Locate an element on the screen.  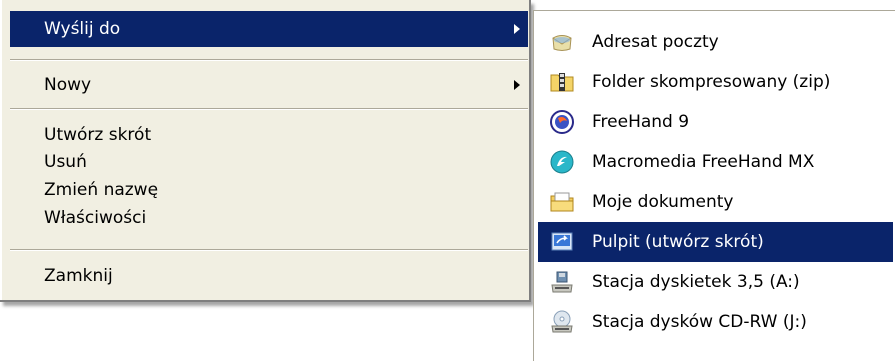
menu-item-label: Zamknij is located at coordinates (78, 276).